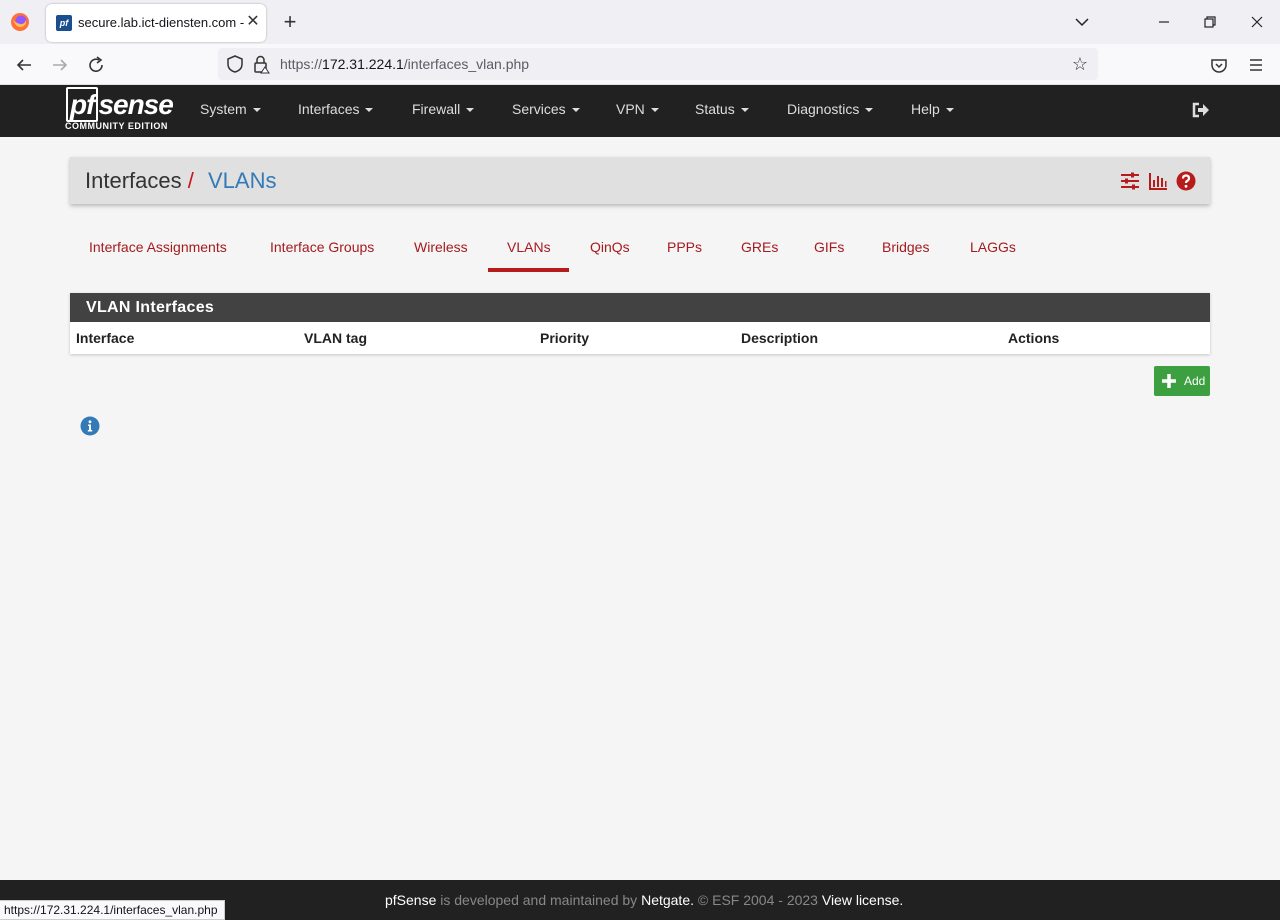  What do you see at coordinates (905, 247) in the screenshot?
I see `tab-bridges: Bridges` at bounding box center [905, 247].